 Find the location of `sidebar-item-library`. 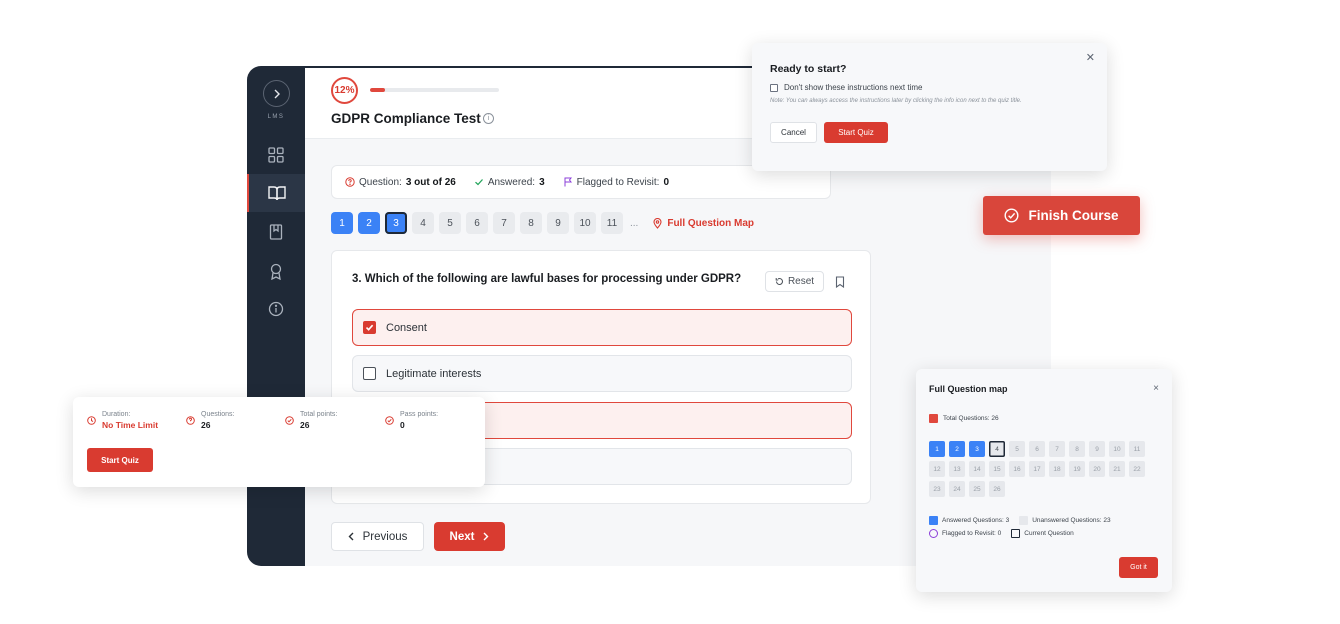

sidebar-item-library is located at coordinates (276, 232).